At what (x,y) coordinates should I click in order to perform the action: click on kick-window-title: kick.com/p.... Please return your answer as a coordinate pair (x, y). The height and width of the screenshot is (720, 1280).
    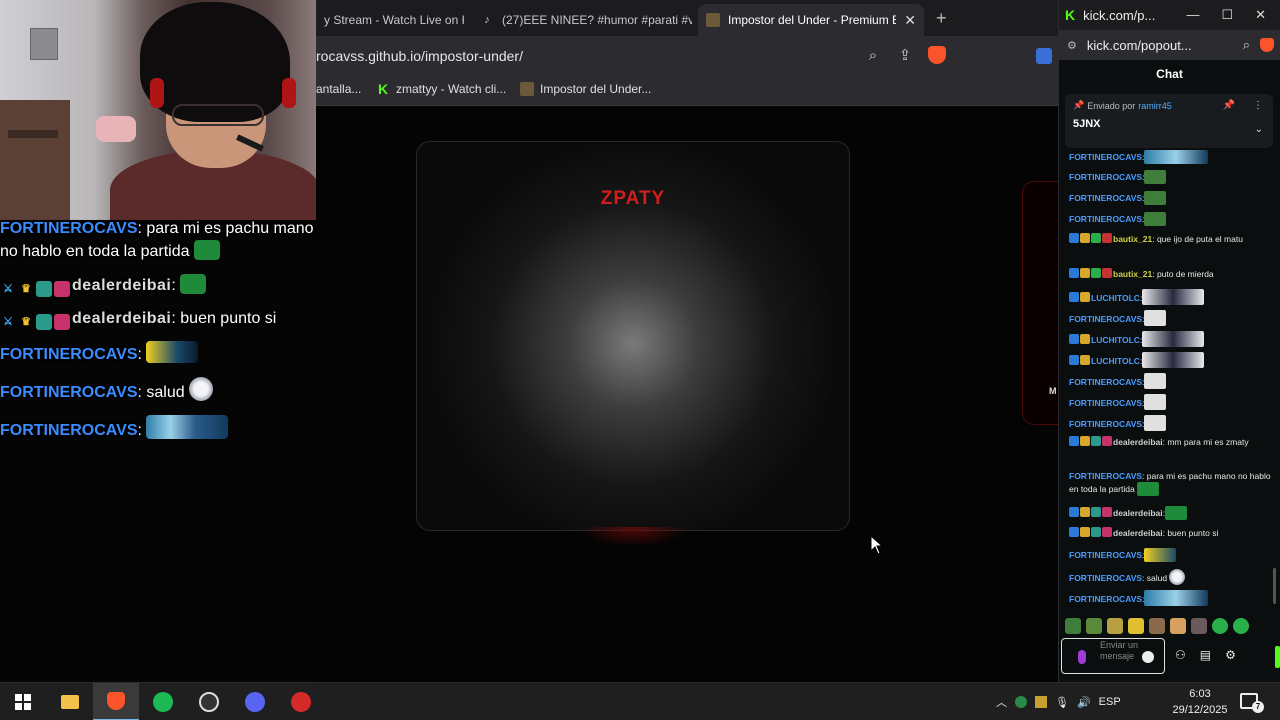
    Looking at the image, I should click on (1119, 15).